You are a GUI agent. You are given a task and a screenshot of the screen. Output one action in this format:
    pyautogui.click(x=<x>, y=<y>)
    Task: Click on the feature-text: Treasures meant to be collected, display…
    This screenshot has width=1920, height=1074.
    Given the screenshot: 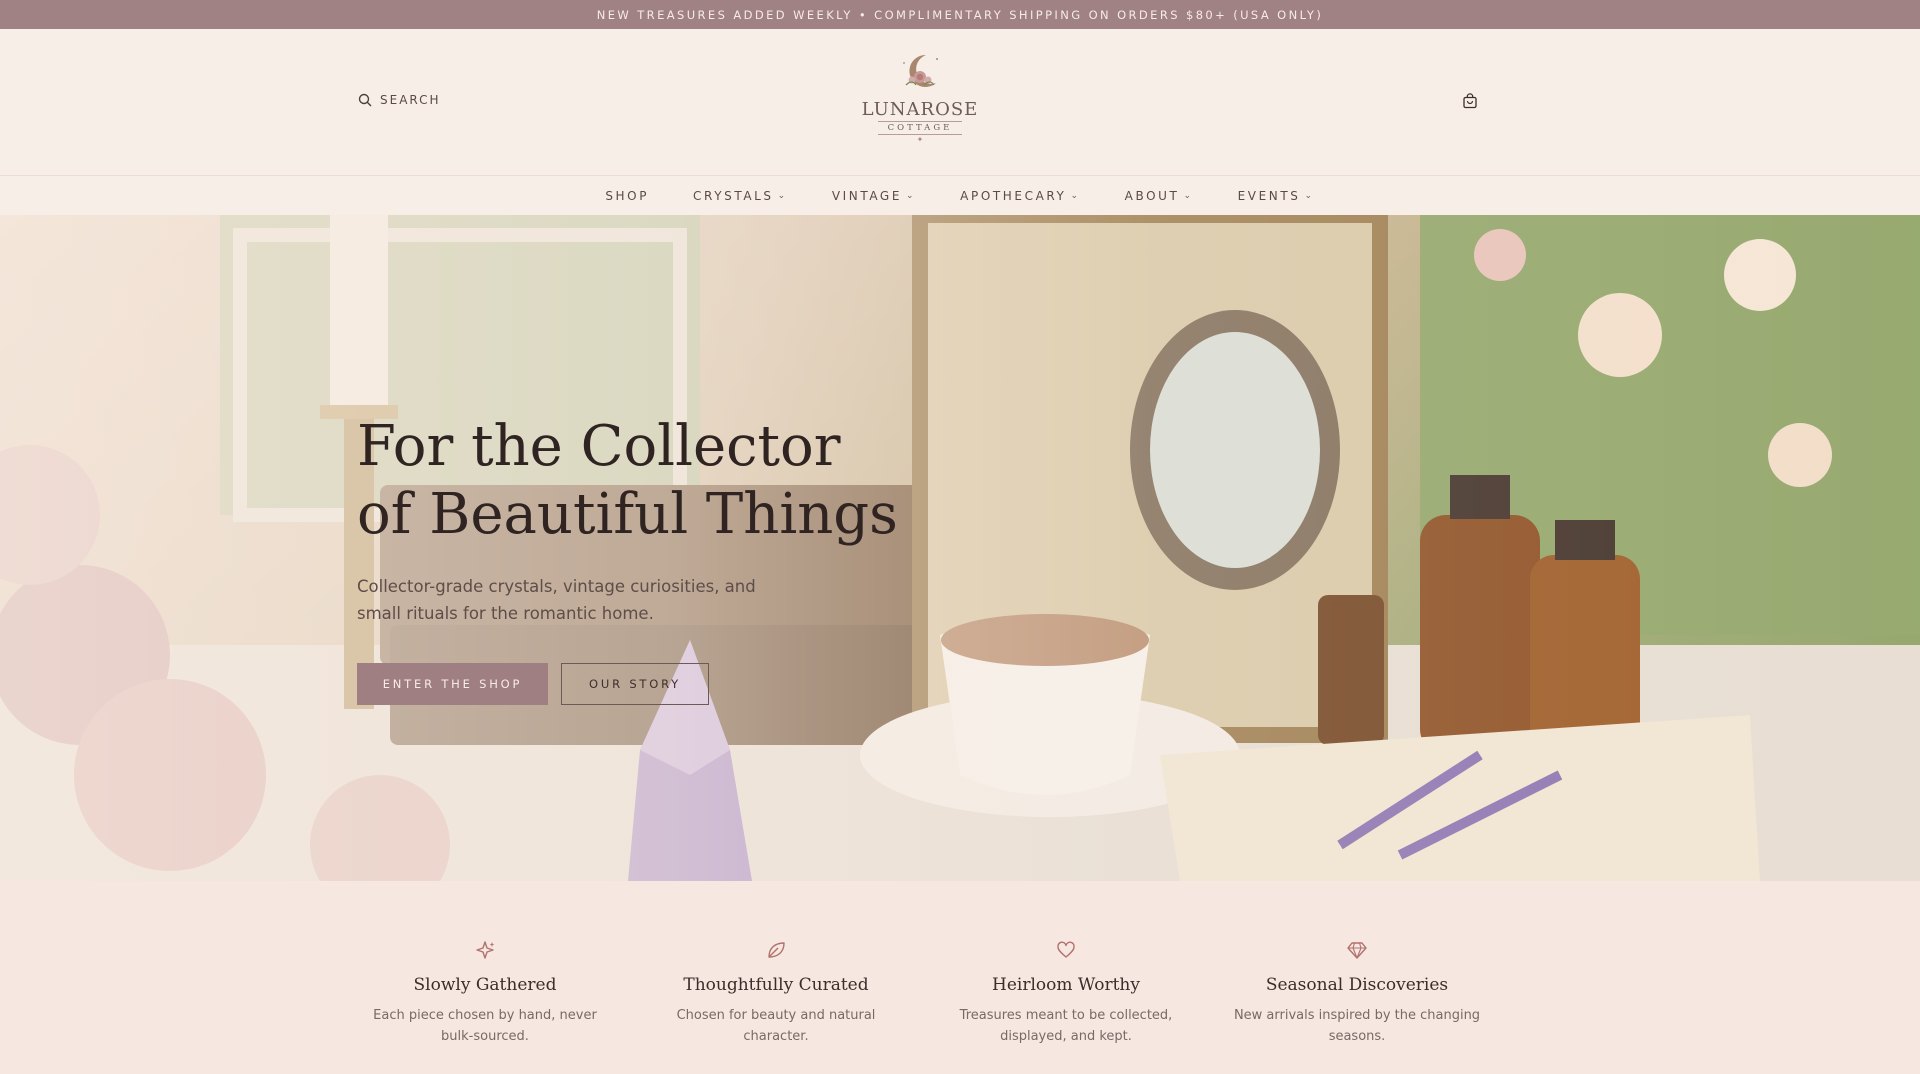 What is the action you would take?
    pyautogui.click(x=1066, y=1026)
    